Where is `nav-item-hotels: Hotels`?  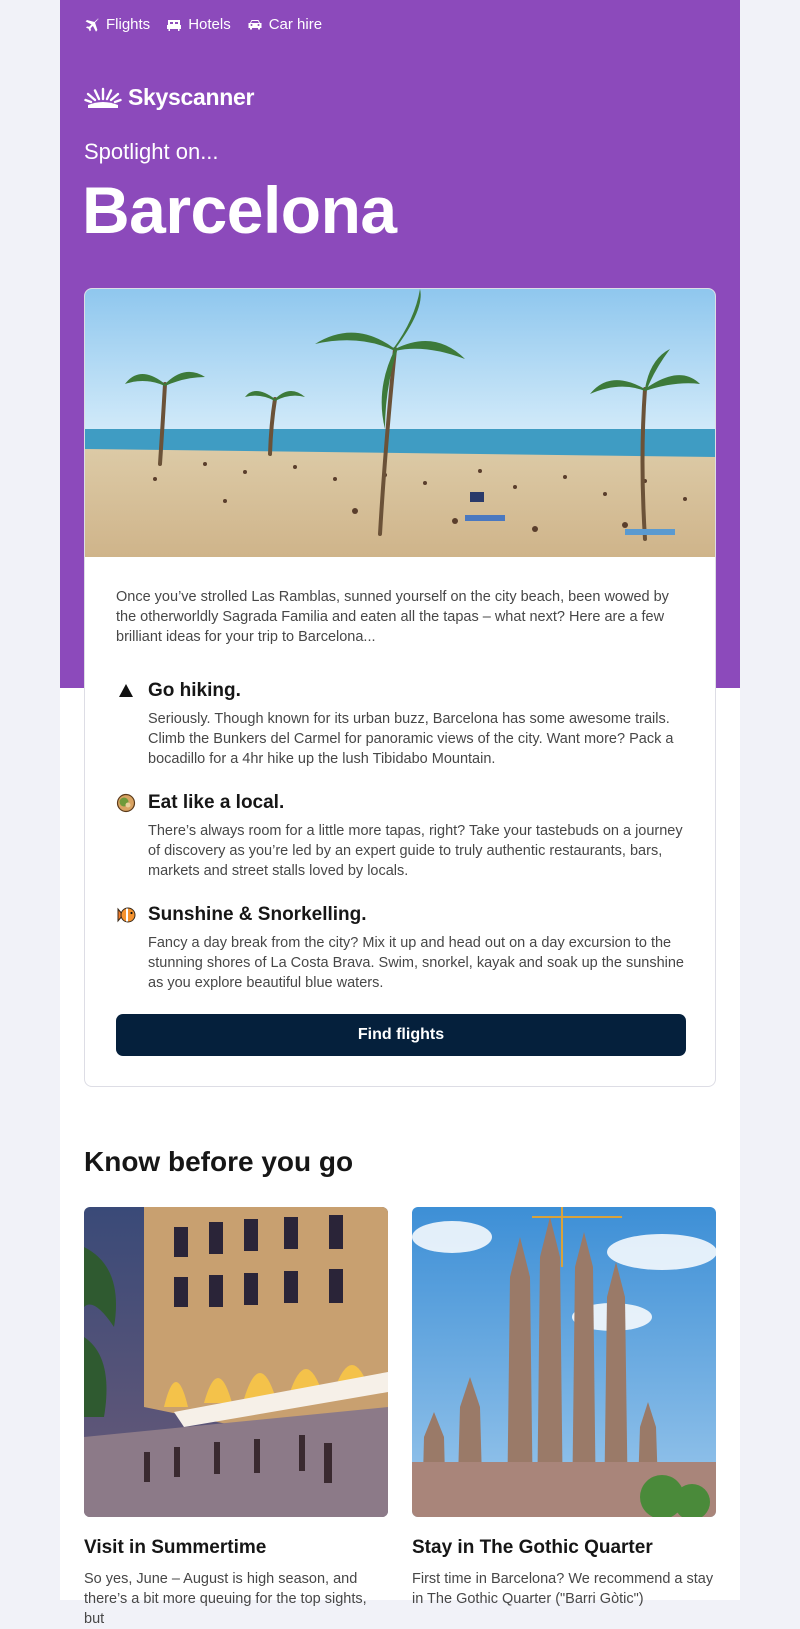 nav-item-hotels: Hotels is located at coordinates (198, 24).